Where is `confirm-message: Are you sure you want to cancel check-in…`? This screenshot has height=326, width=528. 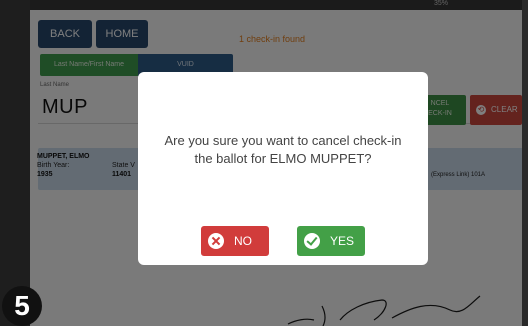
confirm-message: Are you sure you want to cancel check-in… is located at coordinates (283, 150).